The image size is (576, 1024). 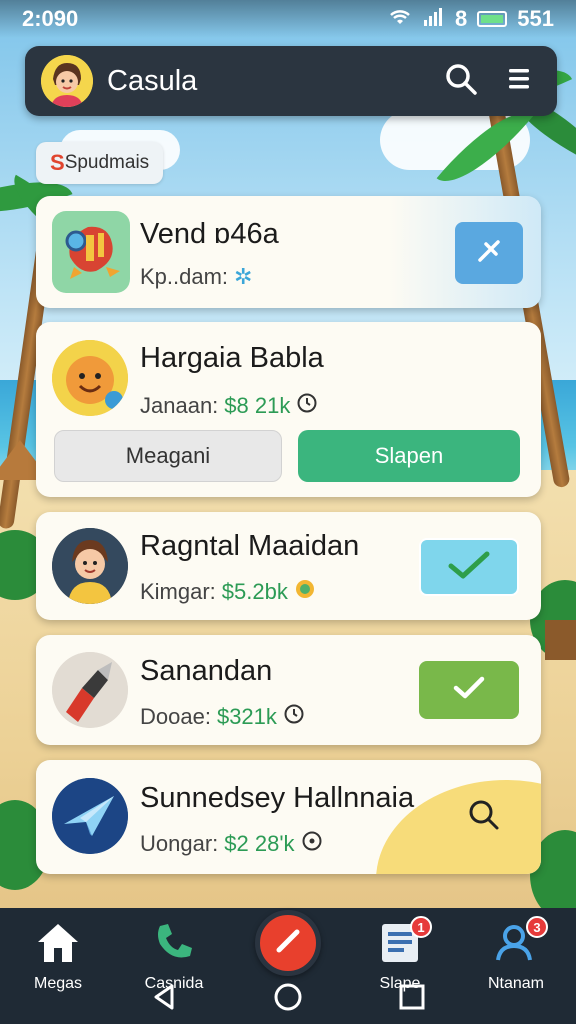 I want to click on card-subtitle: Janaan: $8 21k, so click(x=229, y=406).